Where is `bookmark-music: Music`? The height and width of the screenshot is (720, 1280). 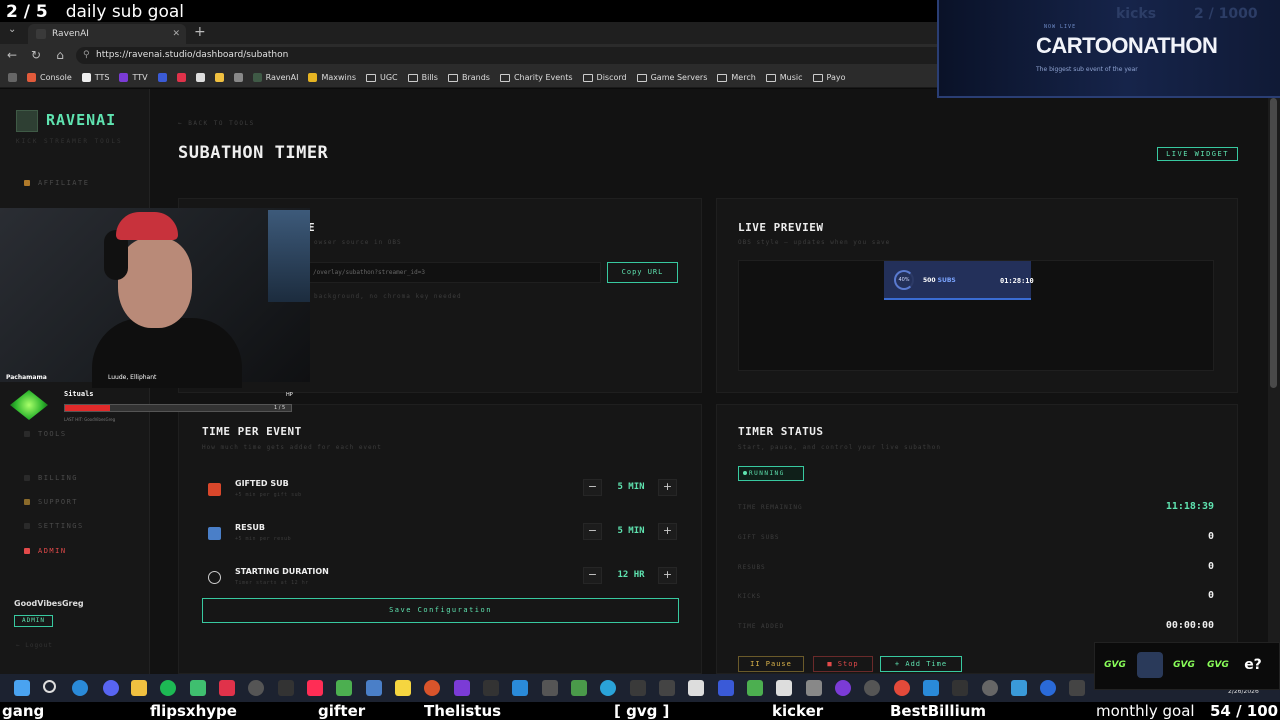 bookmark-music: Music is located at coordinates (784, 77).